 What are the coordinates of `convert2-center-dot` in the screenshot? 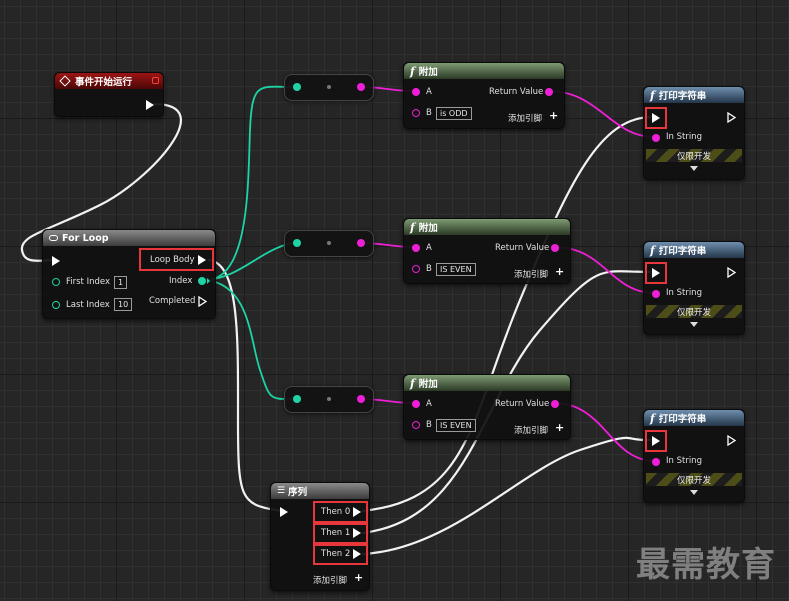 It's located at (329, 243).